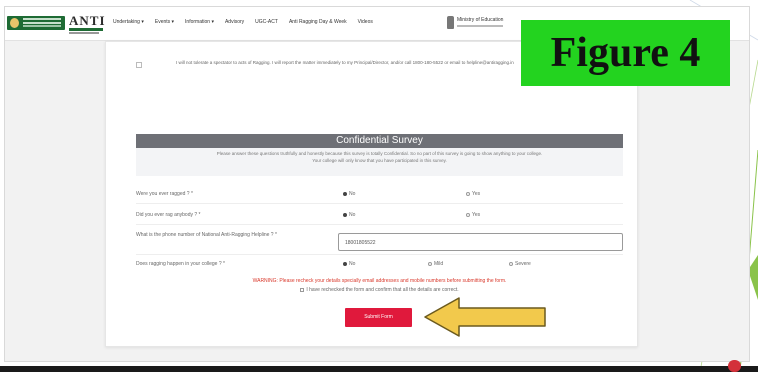  Describe the element at coordinates (473, 215) in the screenshot. I see `option-rag-yes: Yes` at that location.